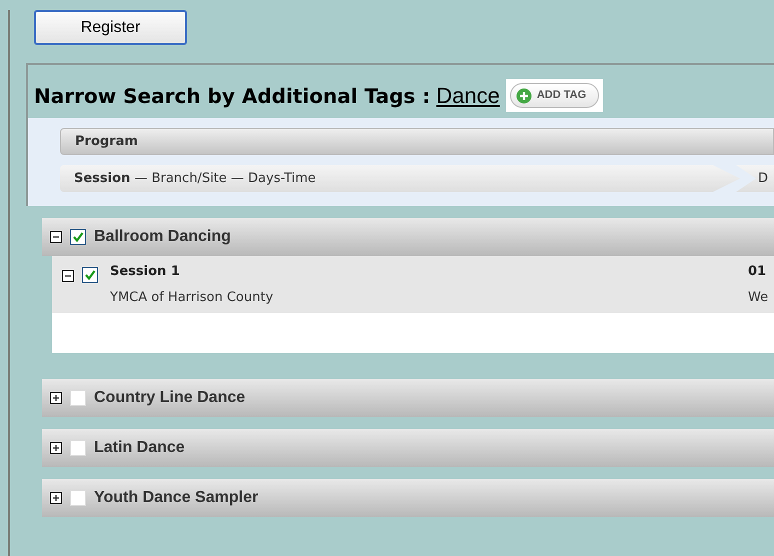 The height and width of the screenshot is (556, 774). What do you see at coordinates (755, 178) in the screenshot?
I see `breadcrumb-step: D` at bounding box center [755, 178].